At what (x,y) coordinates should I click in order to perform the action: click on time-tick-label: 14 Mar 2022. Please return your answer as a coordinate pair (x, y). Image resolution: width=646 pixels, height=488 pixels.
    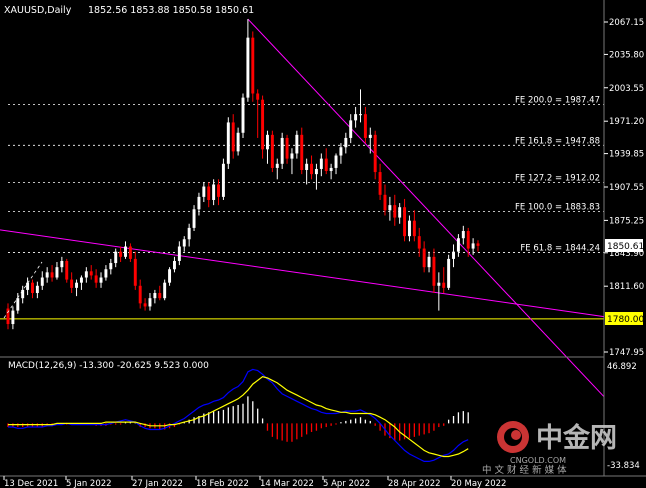
    Looking at the image, I should click on (287, 483).